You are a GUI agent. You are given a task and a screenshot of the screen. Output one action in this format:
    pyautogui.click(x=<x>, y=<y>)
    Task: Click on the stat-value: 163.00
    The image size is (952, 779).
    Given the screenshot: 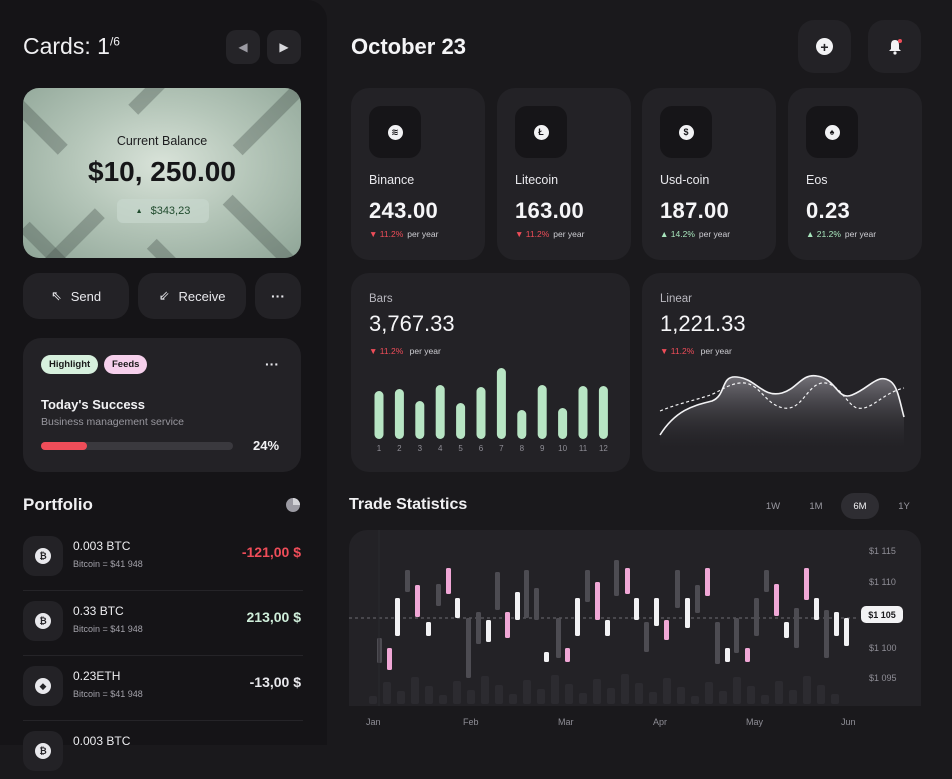 What is the action you would take?
    pyautogui.click(x=550, y=210)
    